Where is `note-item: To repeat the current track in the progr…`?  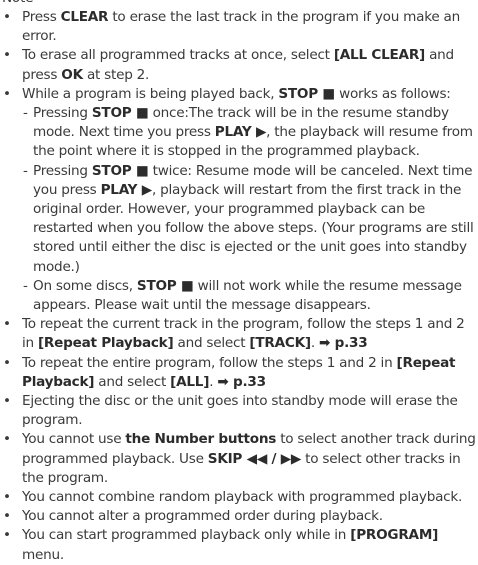 note-item: To repeat the current track in the progr… is located at coordinates (238, 334).